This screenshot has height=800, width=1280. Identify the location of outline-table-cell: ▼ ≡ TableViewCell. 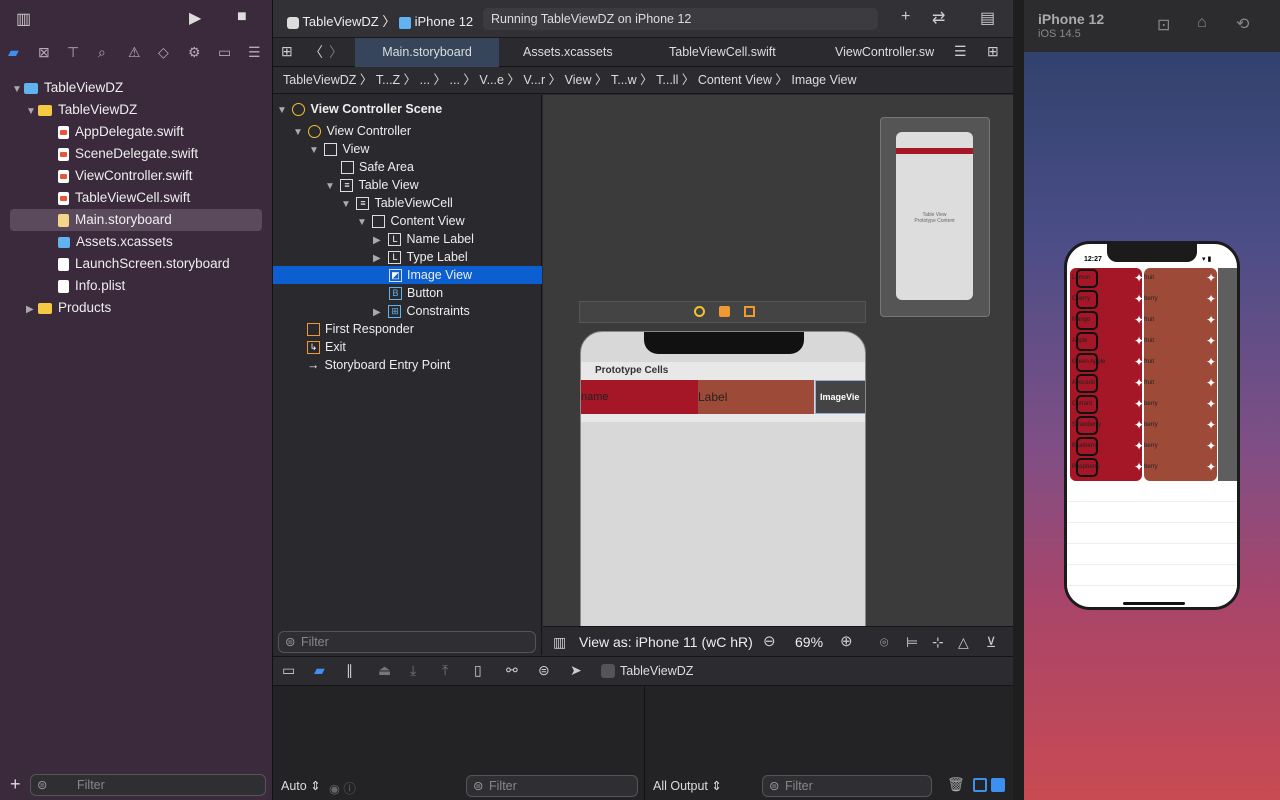
(407, 203).